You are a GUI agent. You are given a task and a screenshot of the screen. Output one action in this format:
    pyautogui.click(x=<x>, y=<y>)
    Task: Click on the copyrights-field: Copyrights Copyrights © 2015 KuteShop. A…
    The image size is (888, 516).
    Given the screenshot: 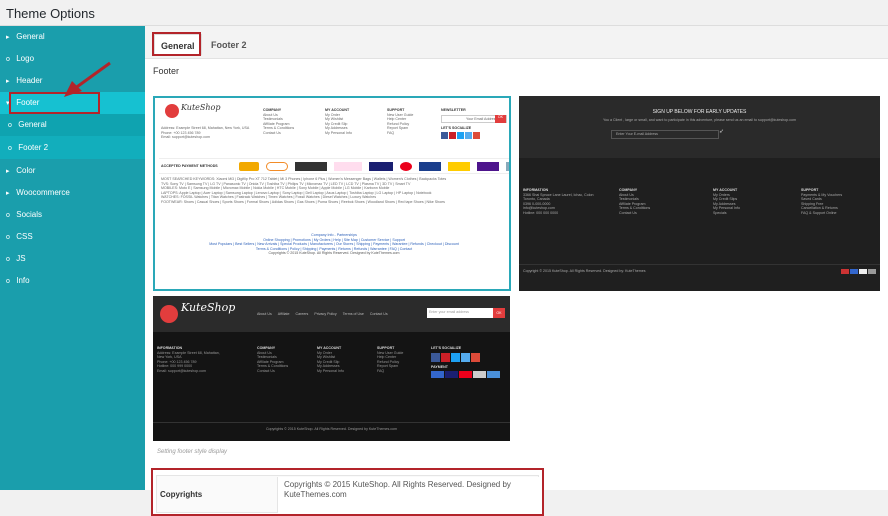 What is the action you would take?
    pyautogui.click(x=347, y=492)
    